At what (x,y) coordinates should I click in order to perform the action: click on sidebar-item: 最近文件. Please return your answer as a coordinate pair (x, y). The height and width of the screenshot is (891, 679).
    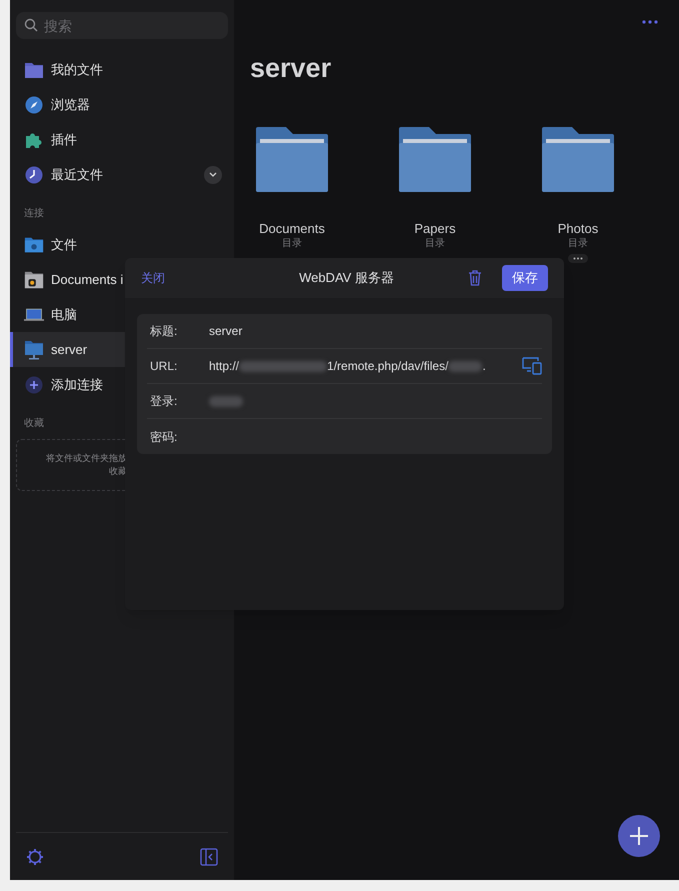
    Looking at the image, I should click on (122, 174).